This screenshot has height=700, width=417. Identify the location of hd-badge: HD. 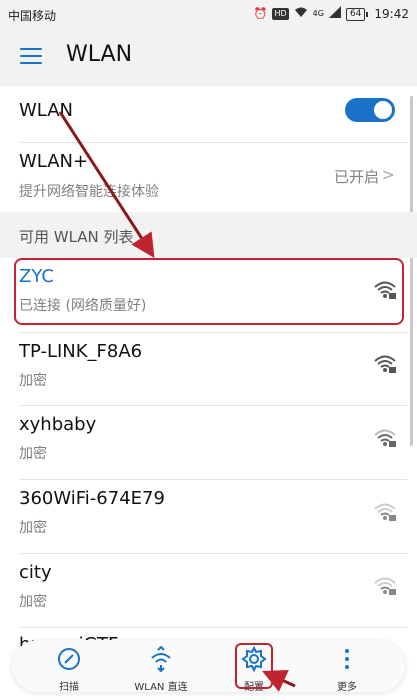
(280, 14).